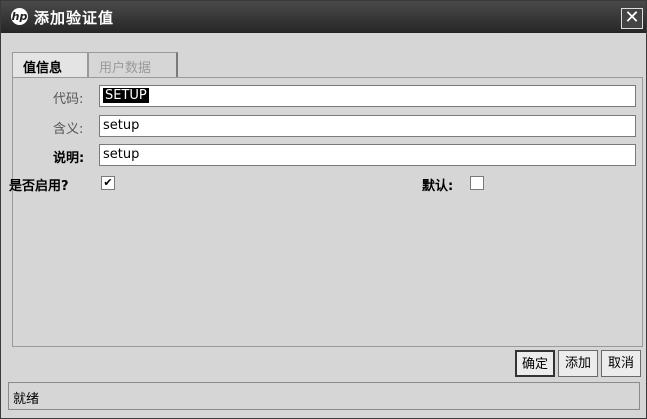 The width and height of the screenshot is (647, 419). What do you see at coordinates (126, 95) in the screenshot?
I see `code-value: SETUP` at bounding box center [126, 95].